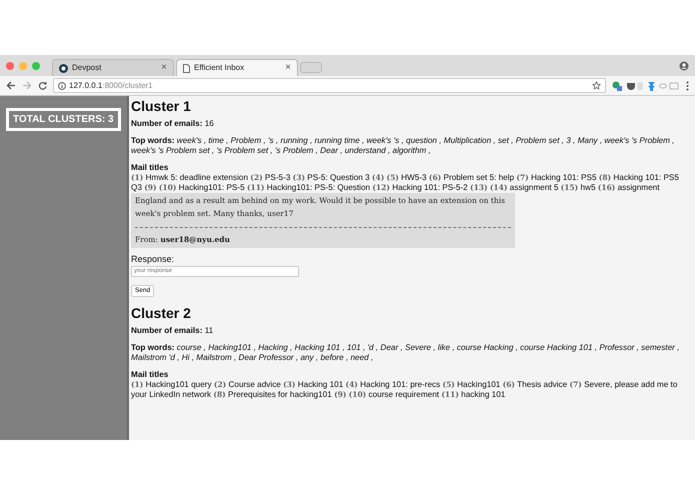 The height and width of the screenshot is (494, 695). Describe the element at coordinates (687, 85) in the screenshot. I see `menu-icon` at that location.